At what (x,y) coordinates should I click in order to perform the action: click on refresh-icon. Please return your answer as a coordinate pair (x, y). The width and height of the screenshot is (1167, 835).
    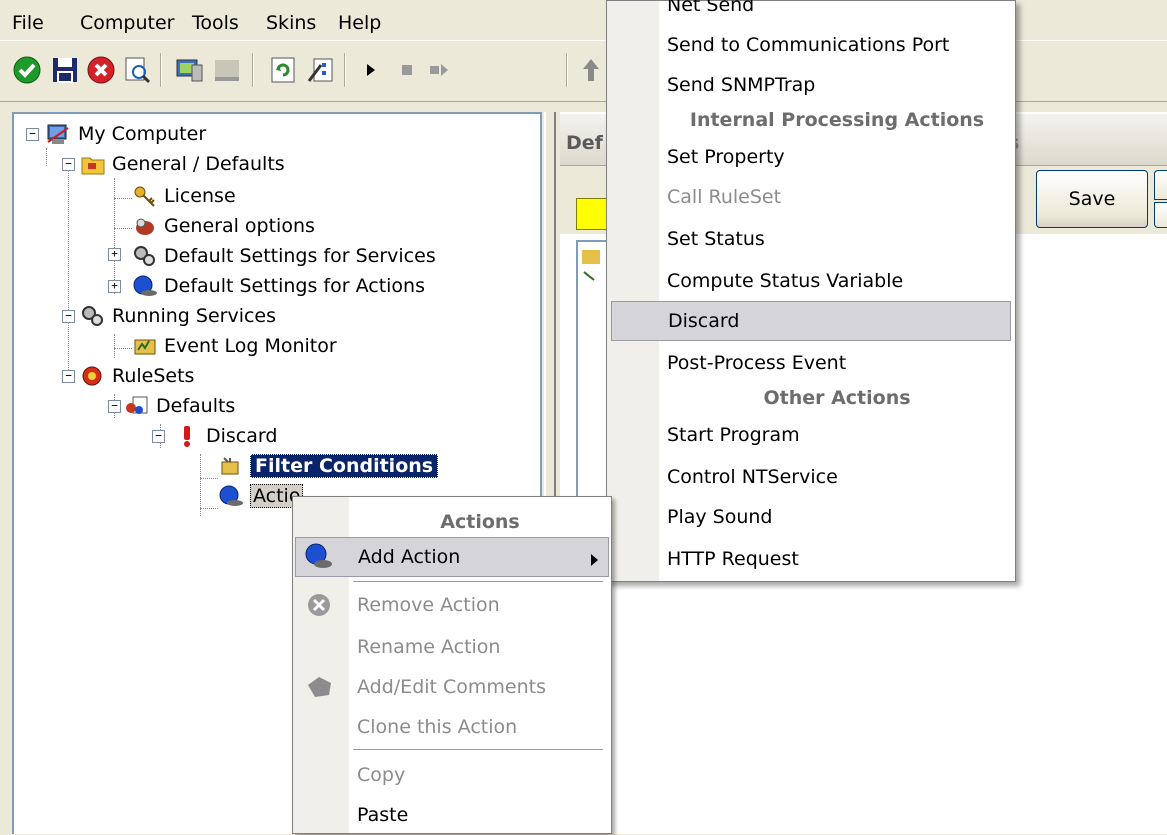
    Looking at the image, I should click on (283, 70).